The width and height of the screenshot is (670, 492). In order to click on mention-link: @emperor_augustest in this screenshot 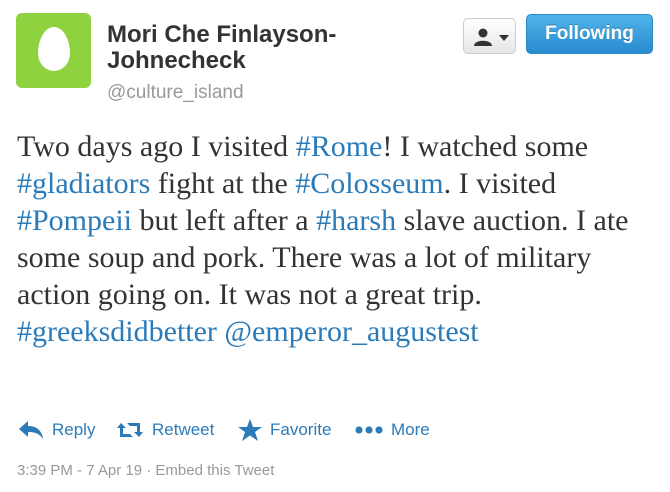, I will do `click(351, 331)`.